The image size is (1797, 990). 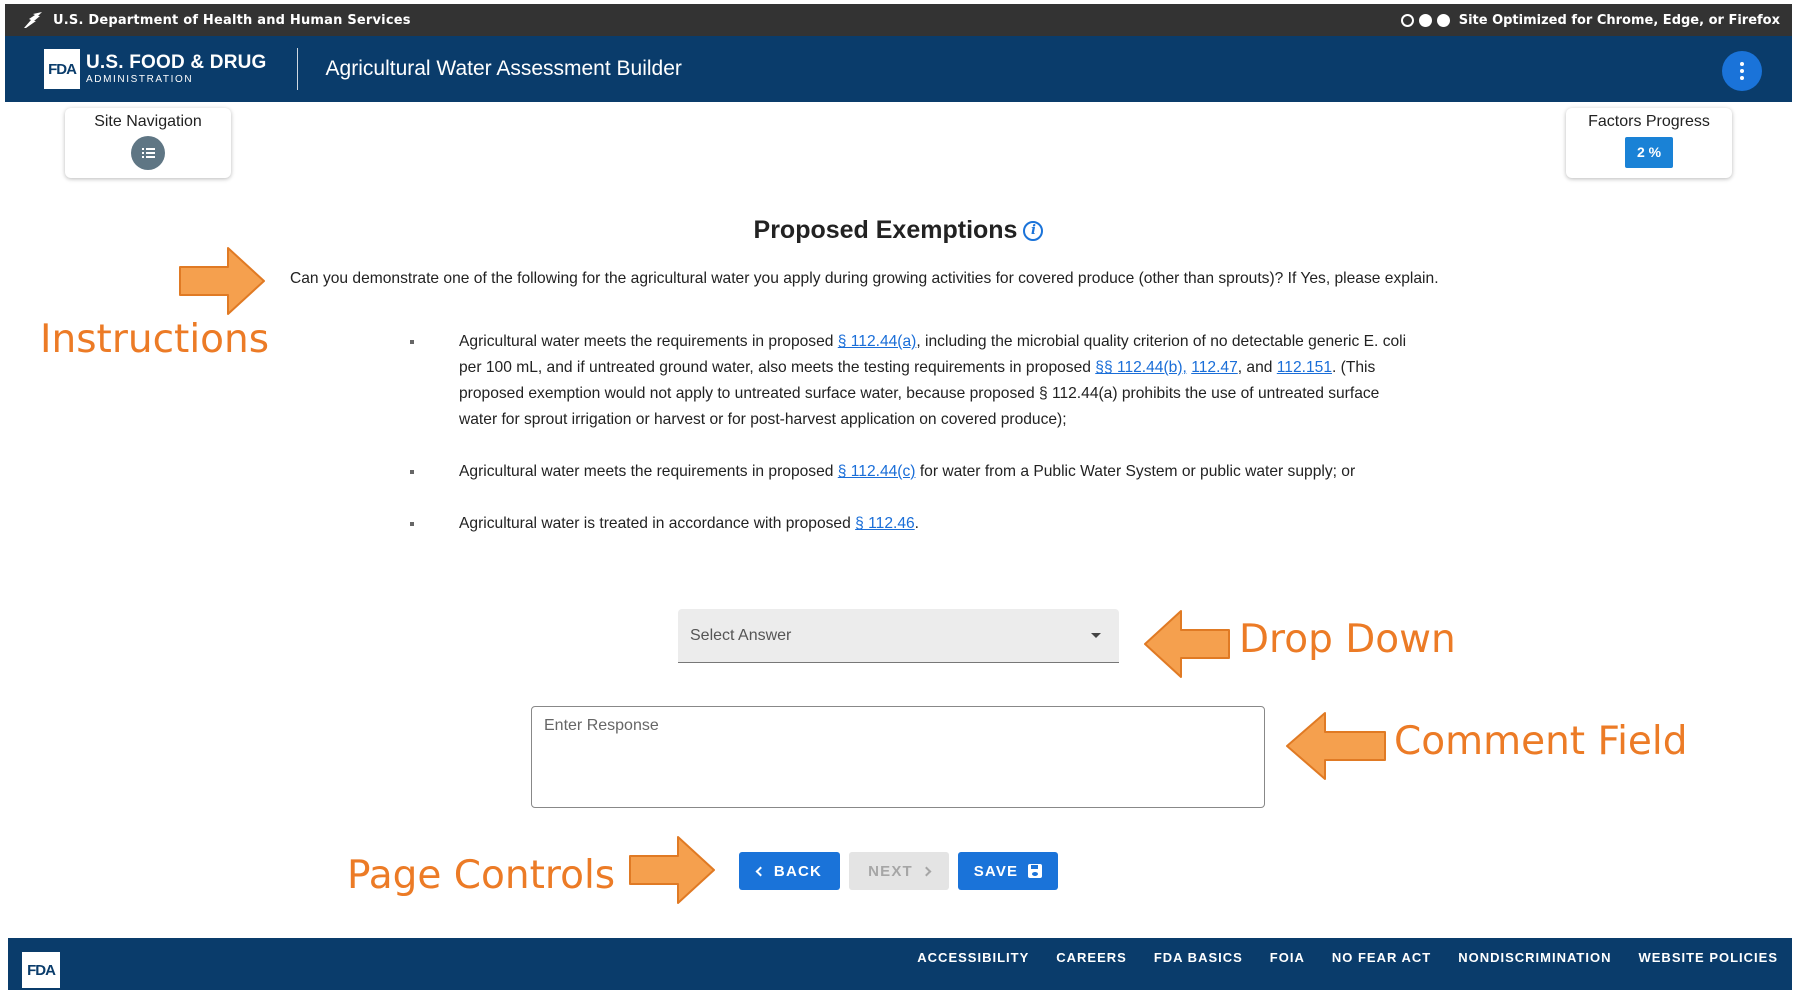 What do you see at coordinates (1649, 152) in the screenshot?
I see `progress-badge: 2 %` at bounding box center [1649, 152].